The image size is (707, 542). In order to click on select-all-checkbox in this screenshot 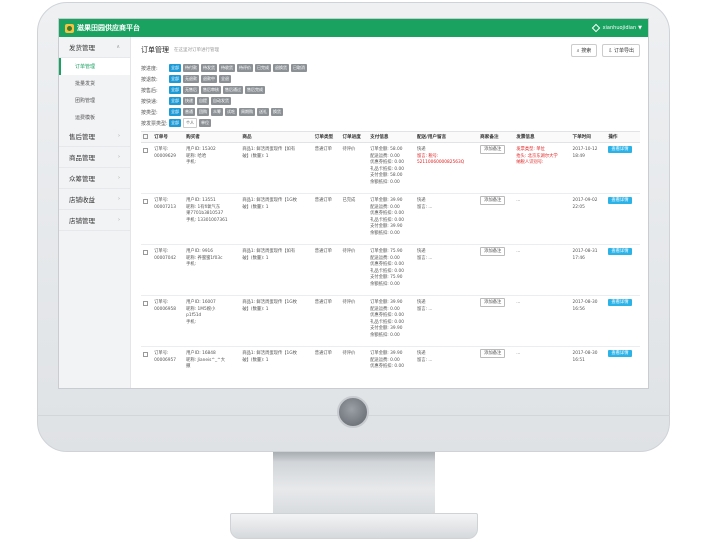, I will do `click(145, 136)`.